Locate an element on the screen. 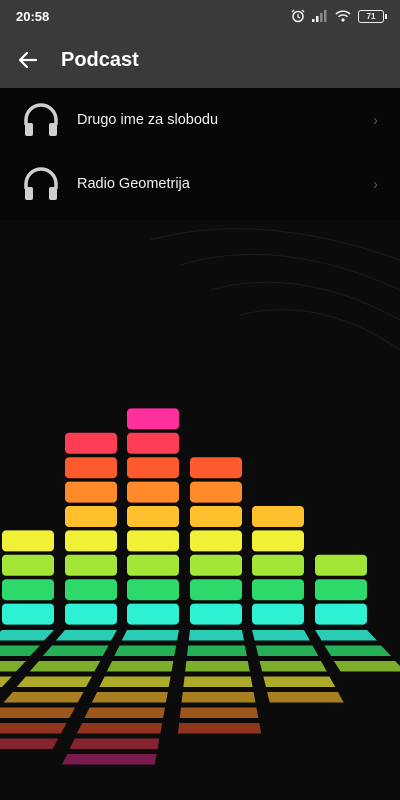  battery-level: 71 is located at coordinates (371, 16).